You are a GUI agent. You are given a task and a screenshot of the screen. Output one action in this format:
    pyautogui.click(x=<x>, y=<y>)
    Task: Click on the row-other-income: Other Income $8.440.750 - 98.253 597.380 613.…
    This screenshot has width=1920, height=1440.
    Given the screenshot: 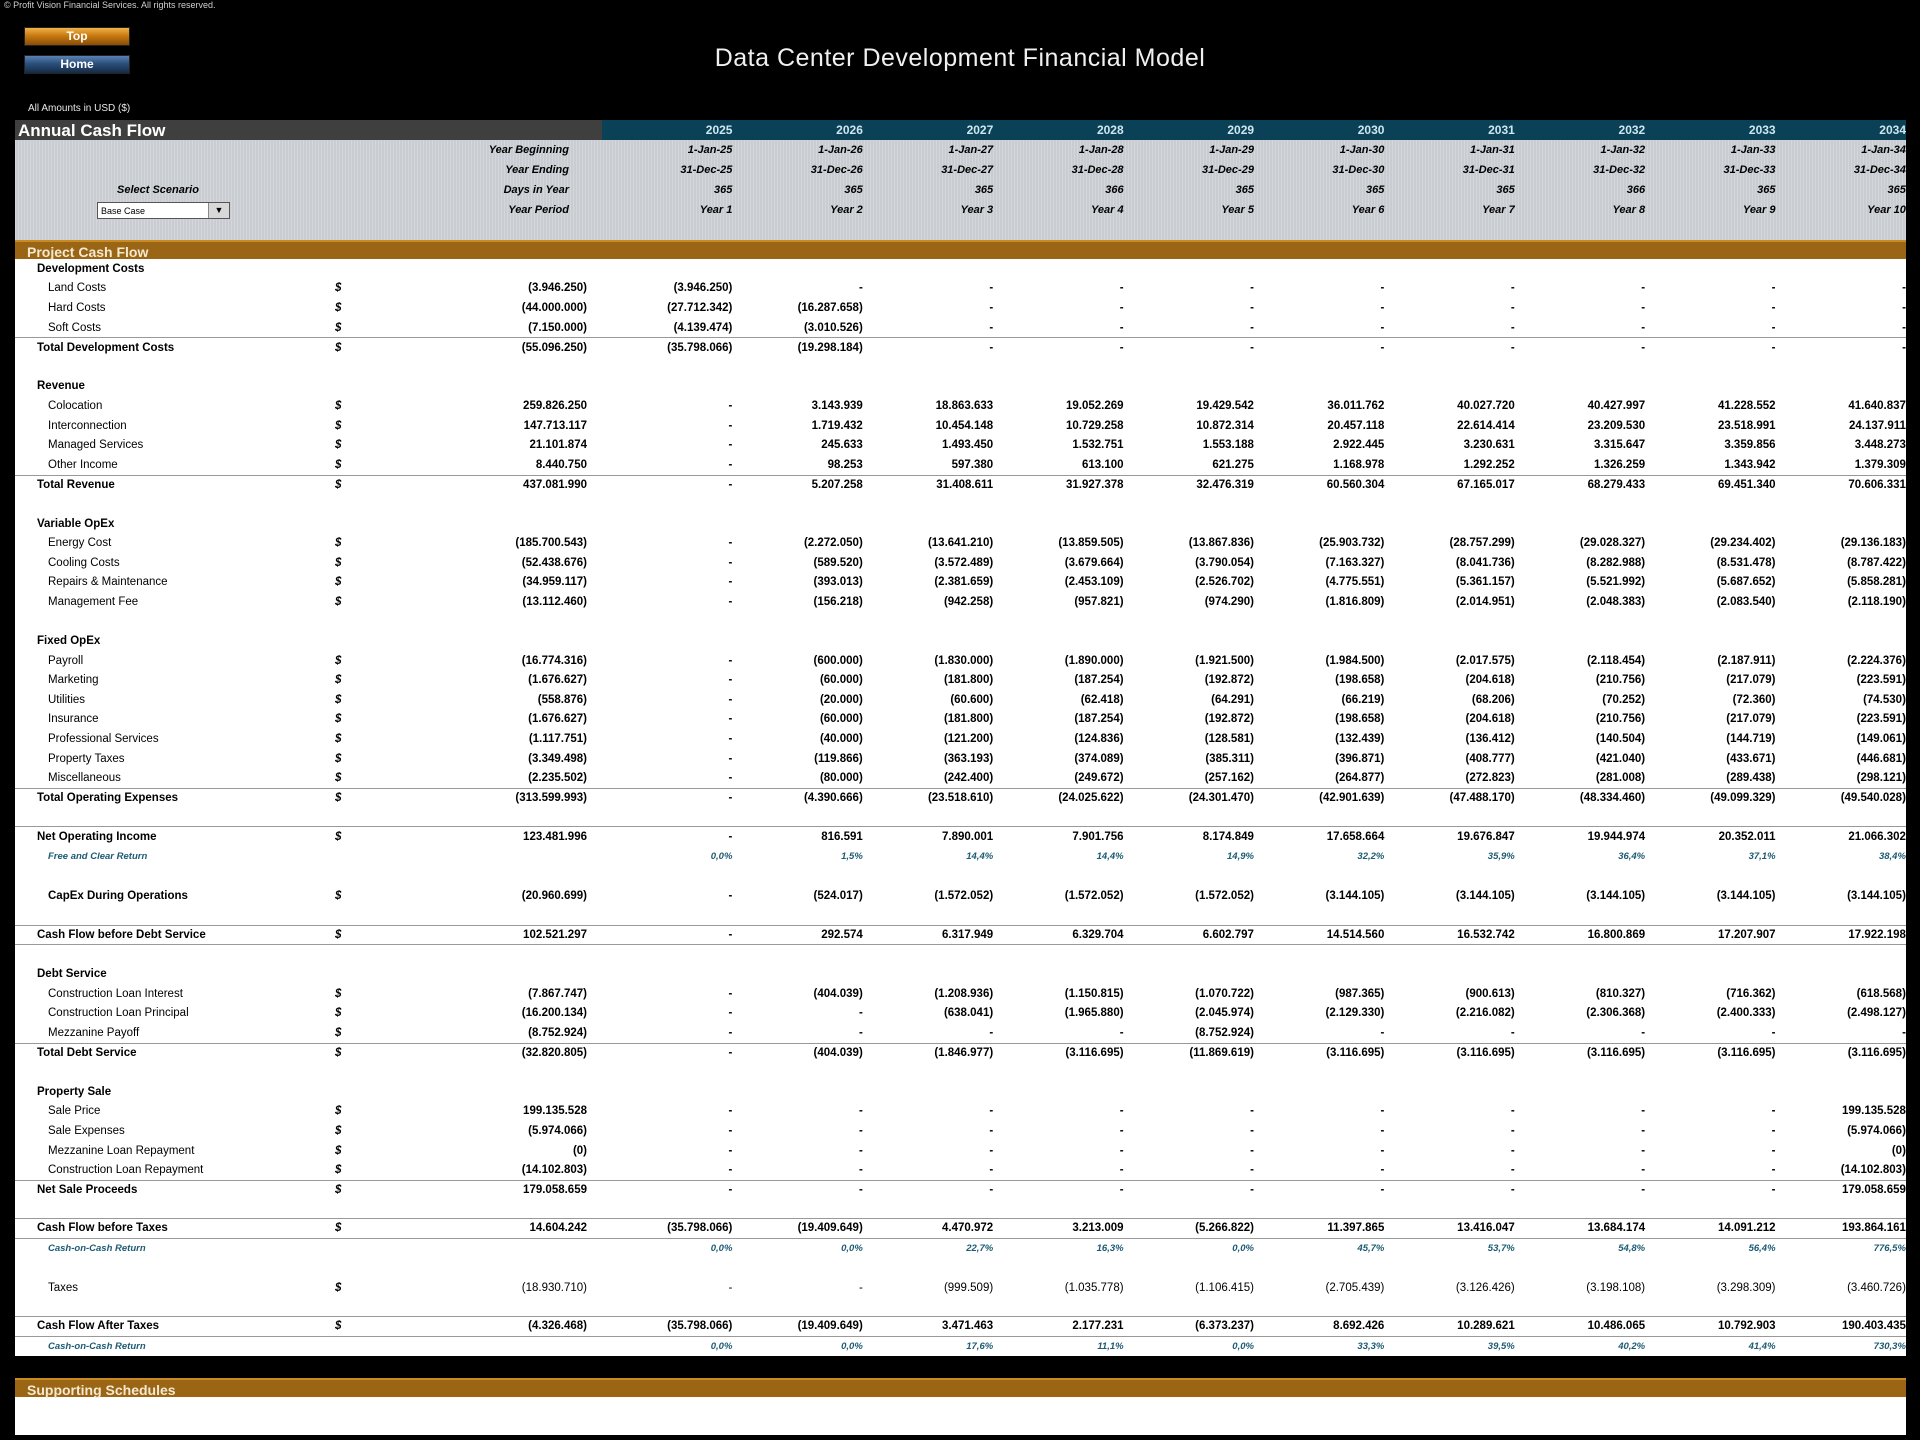 What is the action you would take?
    pyautogui.click(x=960, y=465)
    